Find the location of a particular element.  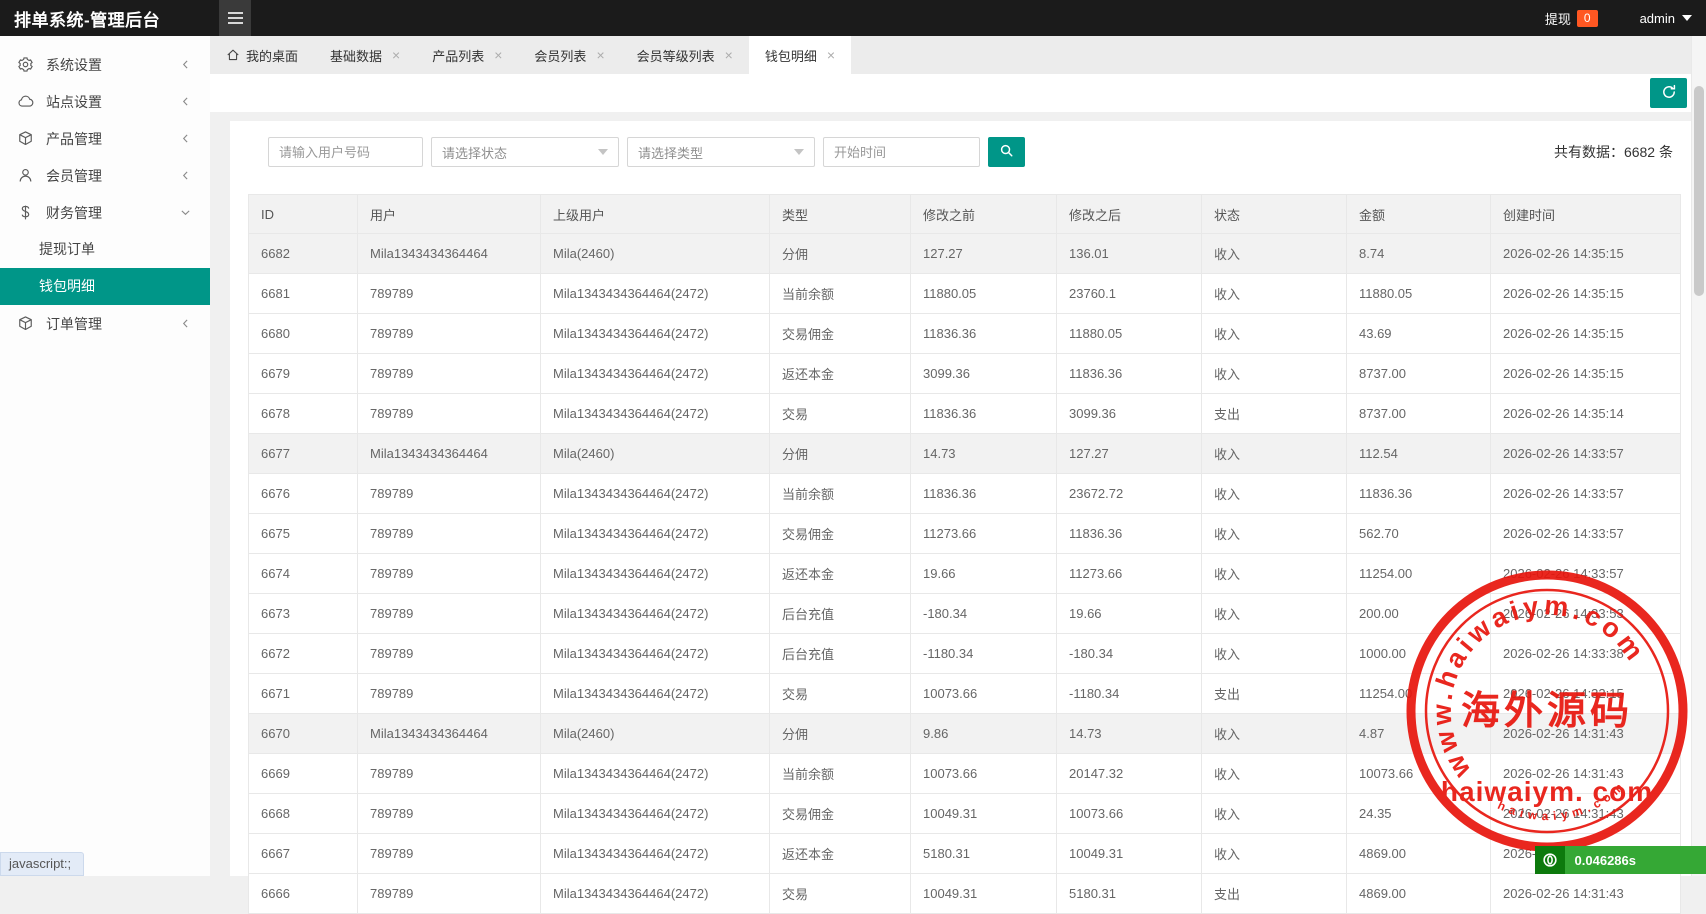

sidebar-subitem-withdraw-orders: 提现订单 is located at coordinates (105, 249).